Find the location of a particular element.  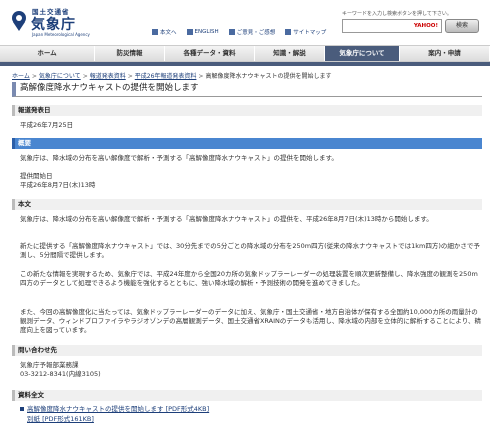

search-button: 検索 is located at coordinates (462, 26).